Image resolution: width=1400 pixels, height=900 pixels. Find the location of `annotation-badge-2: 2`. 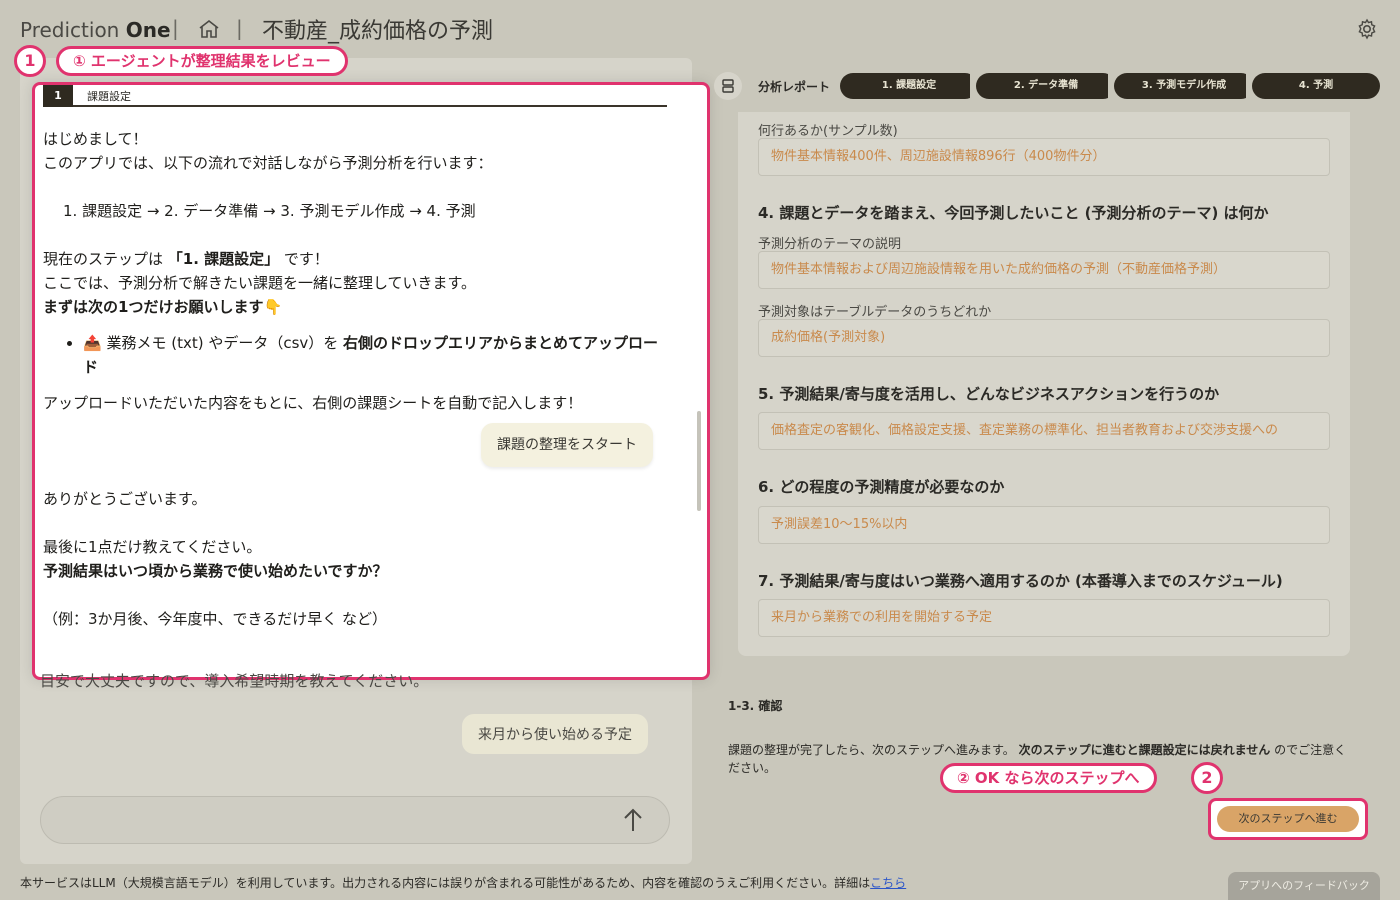

annotation-badge-2: 2 is located at coordinates (1207, 778).